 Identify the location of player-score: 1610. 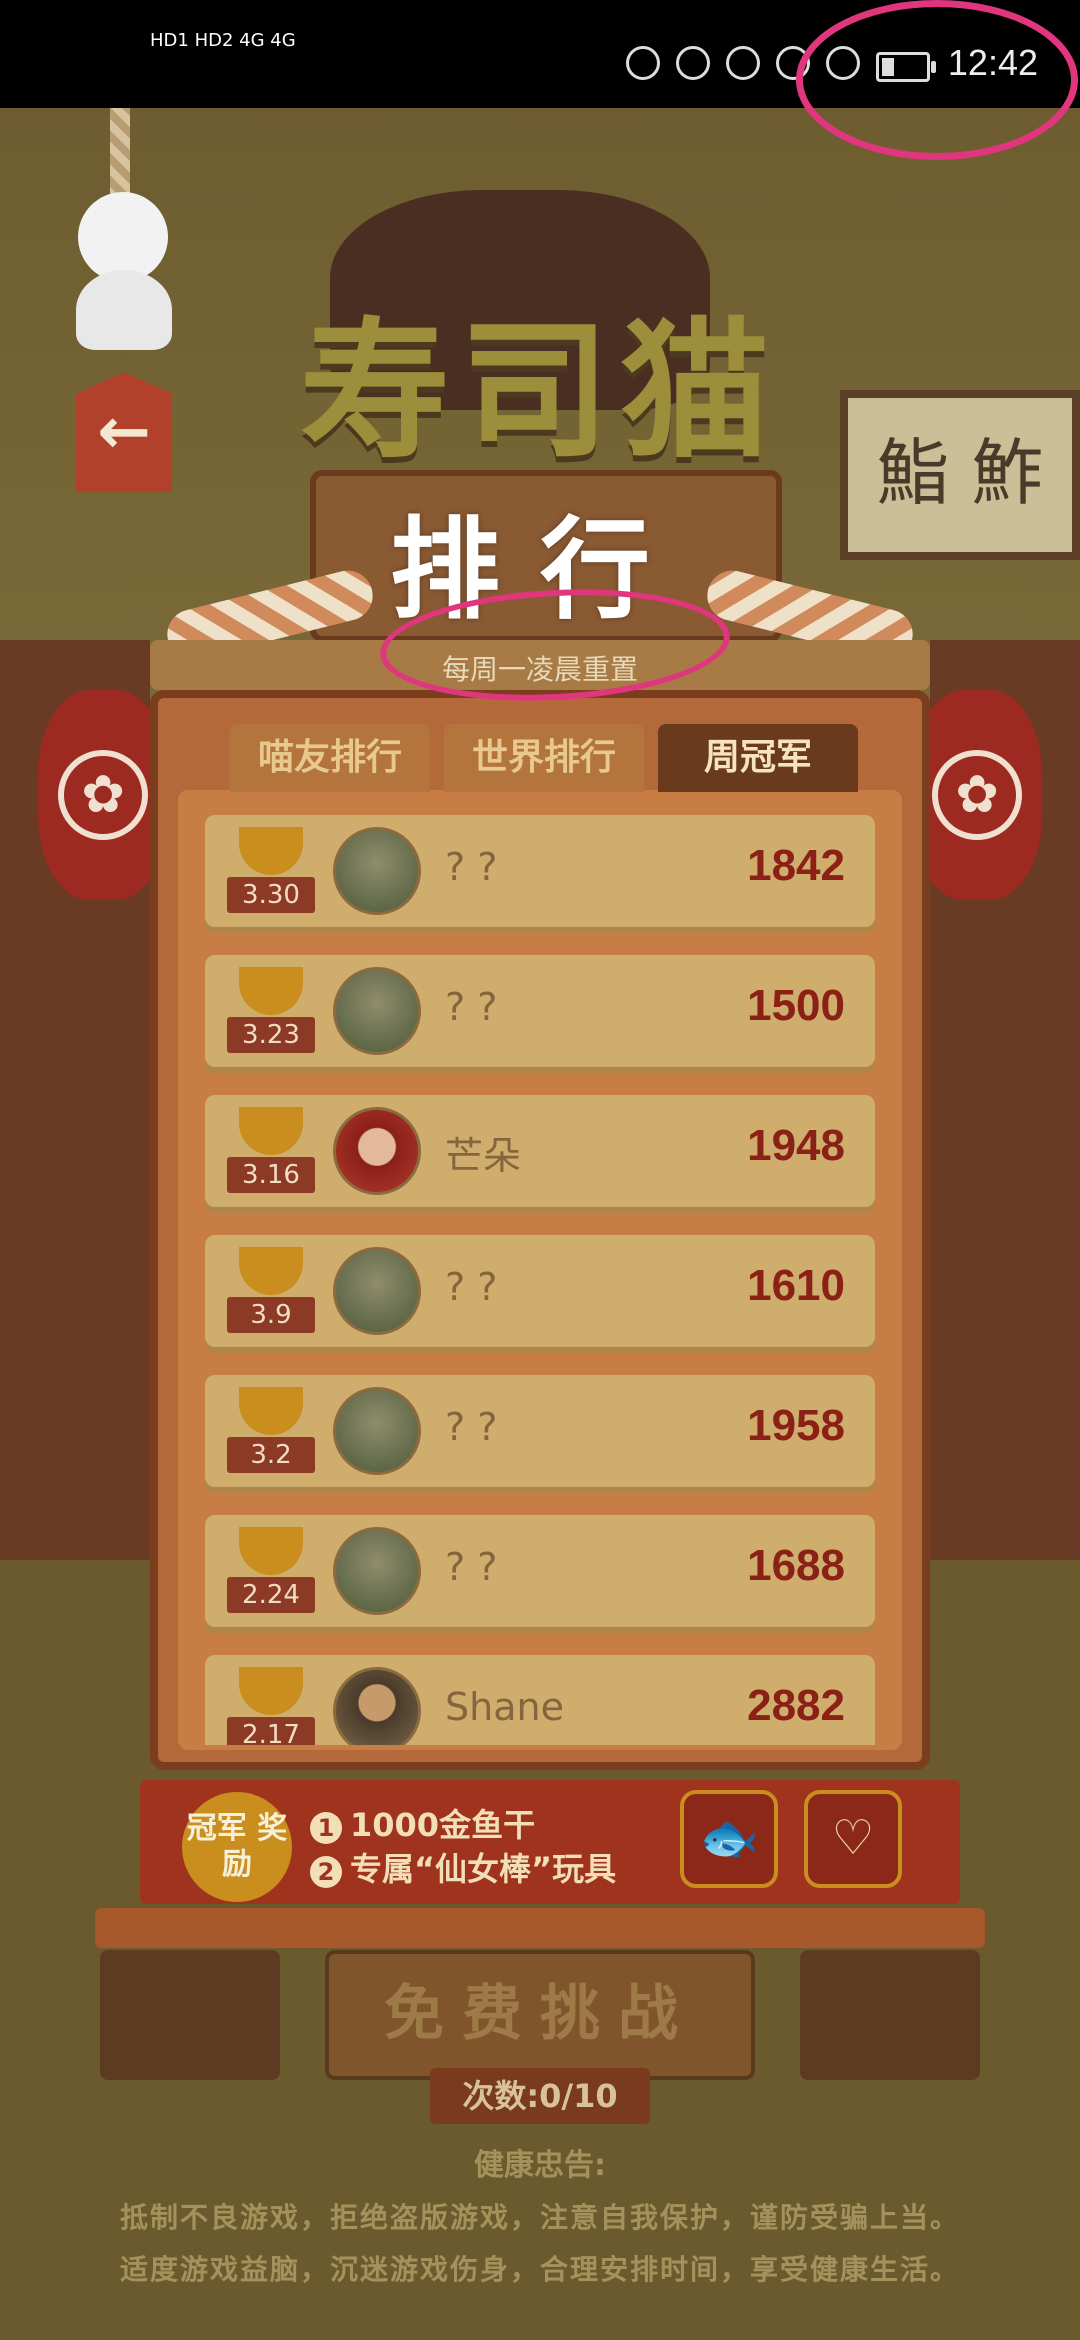
(796, 1285).